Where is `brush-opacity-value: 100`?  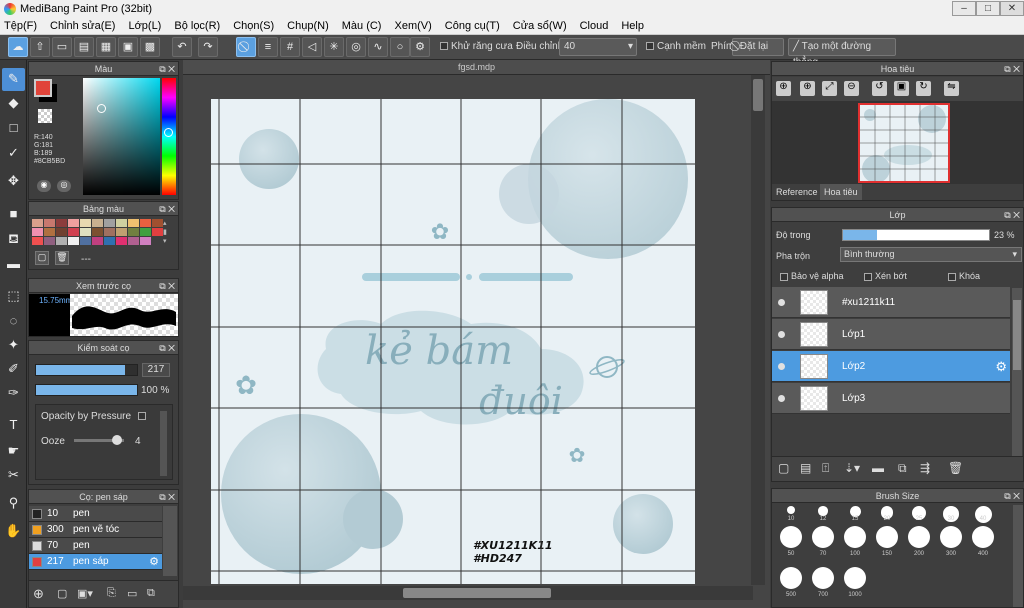
brush-opacity-value: 100 is located at coordinates (149, 390).